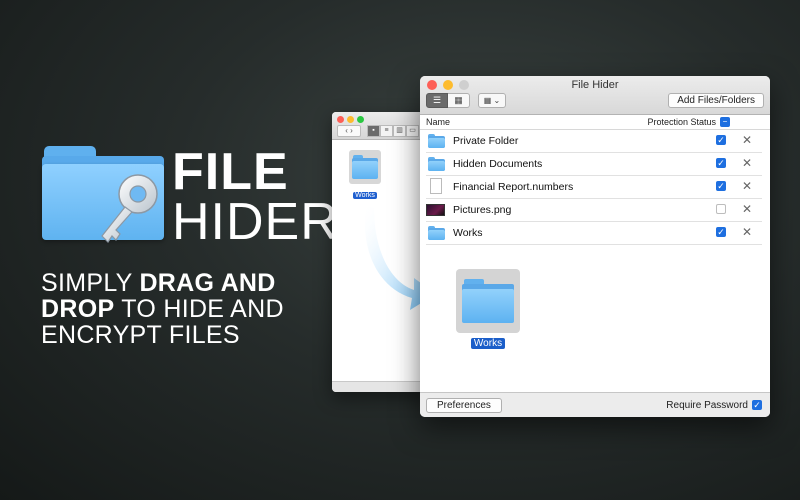  Describe the element at coordinates (707, 405) in the screenshot. I see `require-password-label: Require Password` at that location.